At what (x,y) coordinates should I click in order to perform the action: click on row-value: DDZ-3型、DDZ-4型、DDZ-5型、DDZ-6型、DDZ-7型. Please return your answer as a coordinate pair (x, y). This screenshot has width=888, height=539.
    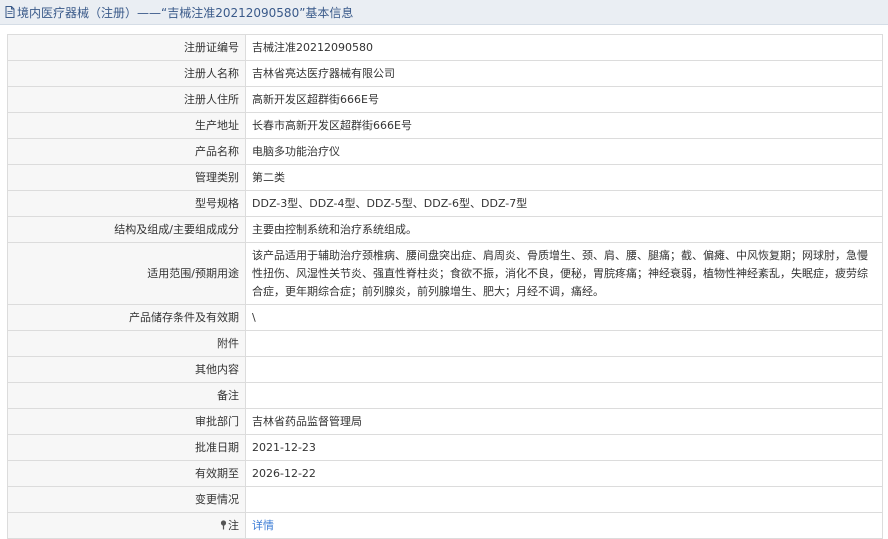
    Looking at the image, I should click on (564, 203).